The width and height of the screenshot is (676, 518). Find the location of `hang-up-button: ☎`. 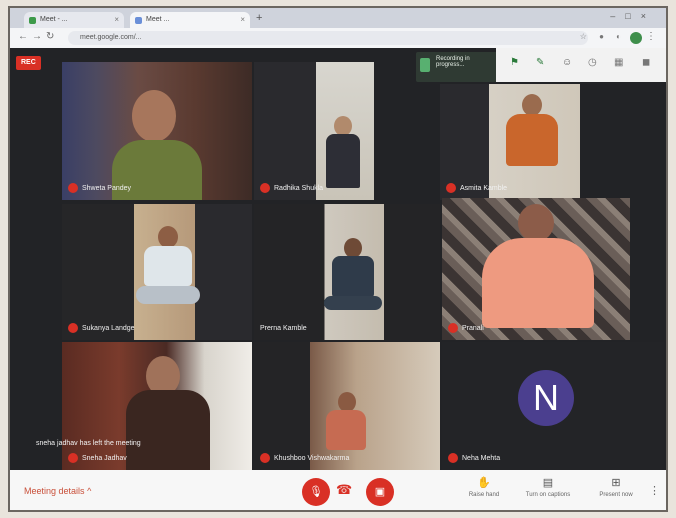

hang-up-button: ☎ is located at coordinates (344, 490).